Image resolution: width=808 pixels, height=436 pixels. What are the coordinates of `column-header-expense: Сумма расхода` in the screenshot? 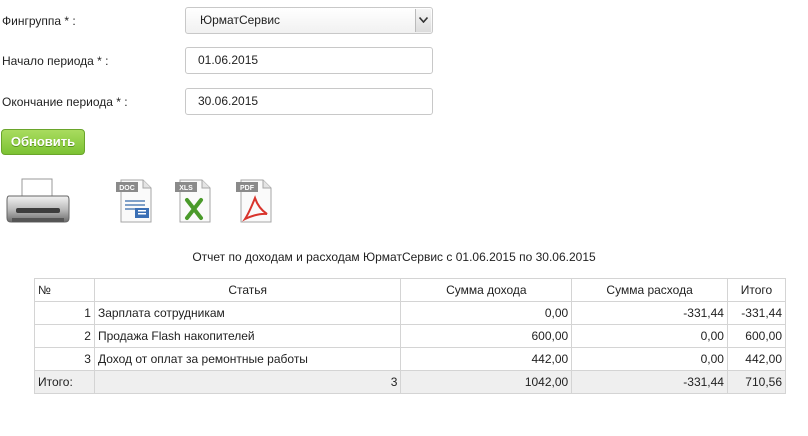 It's located at (649, 290).